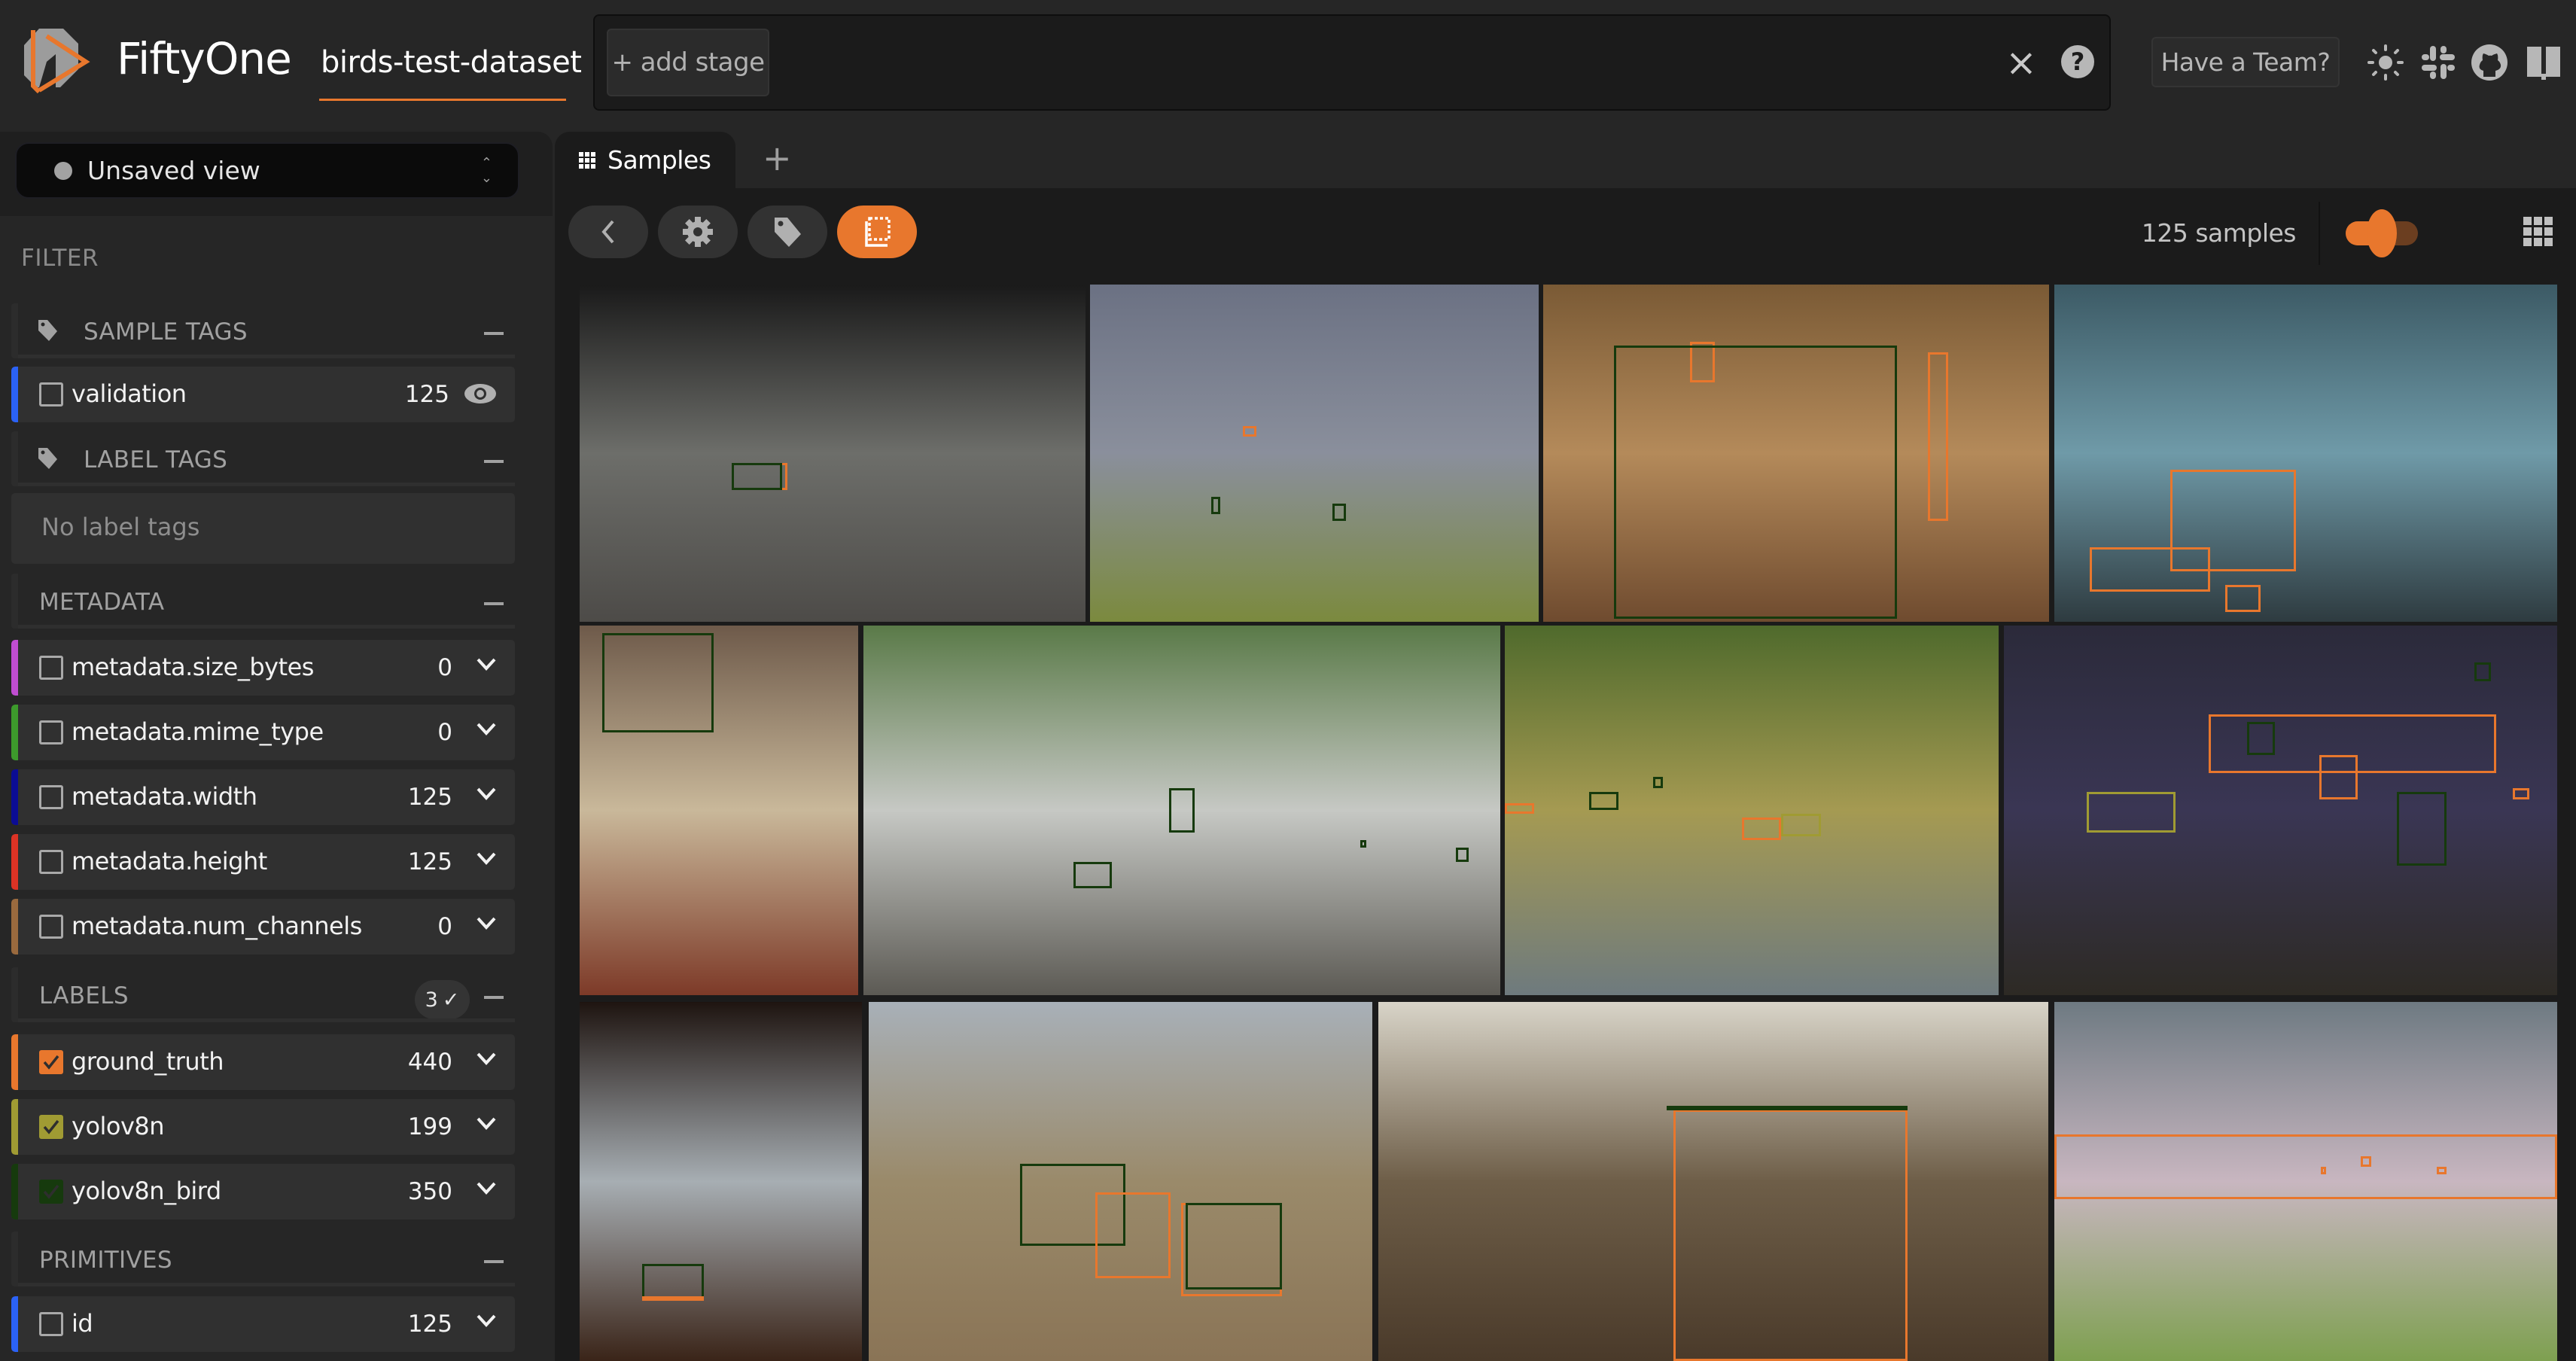  Describe the element at coordinates (15, 1062) in the screenshot. I see `field-color-stripe` at that location.